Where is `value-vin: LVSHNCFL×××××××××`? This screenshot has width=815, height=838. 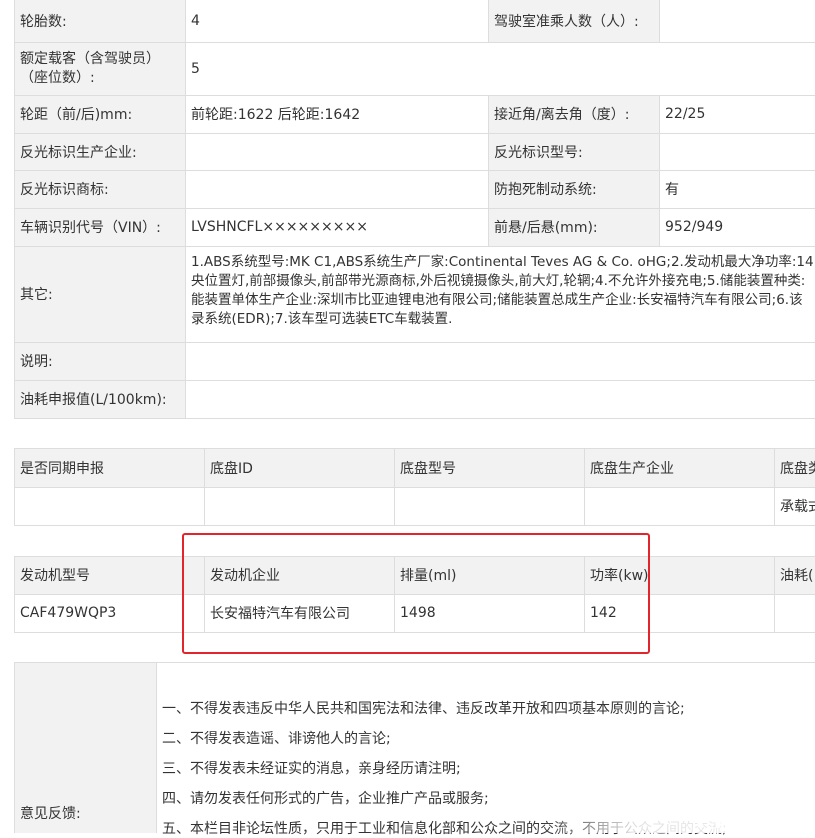 value-vin: LVSHNCFL××××××××× is located at coordinates (279, 227).